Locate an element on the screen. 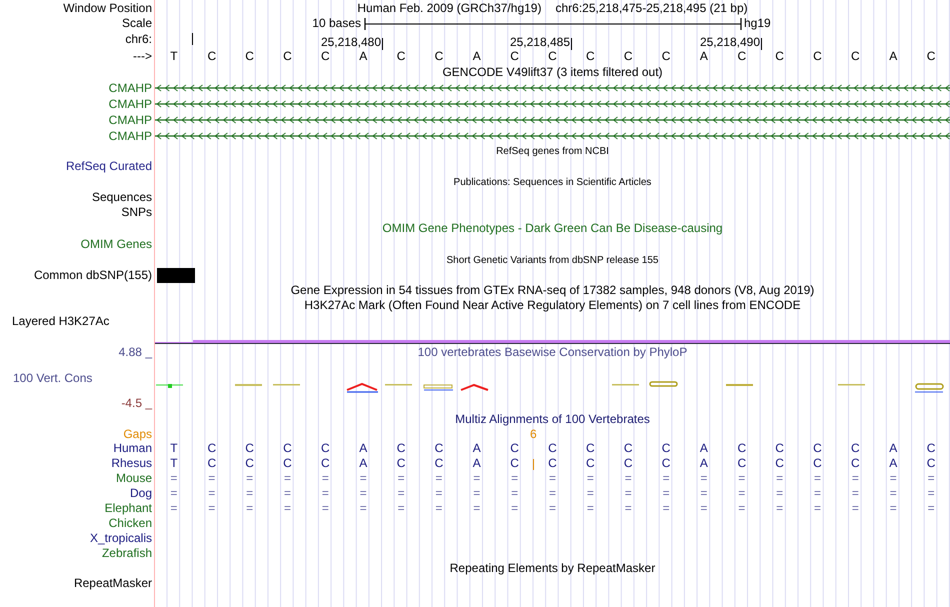 This screenshot has height=607, width=950. species-label: Mouse is located at coordinates (134, 478).